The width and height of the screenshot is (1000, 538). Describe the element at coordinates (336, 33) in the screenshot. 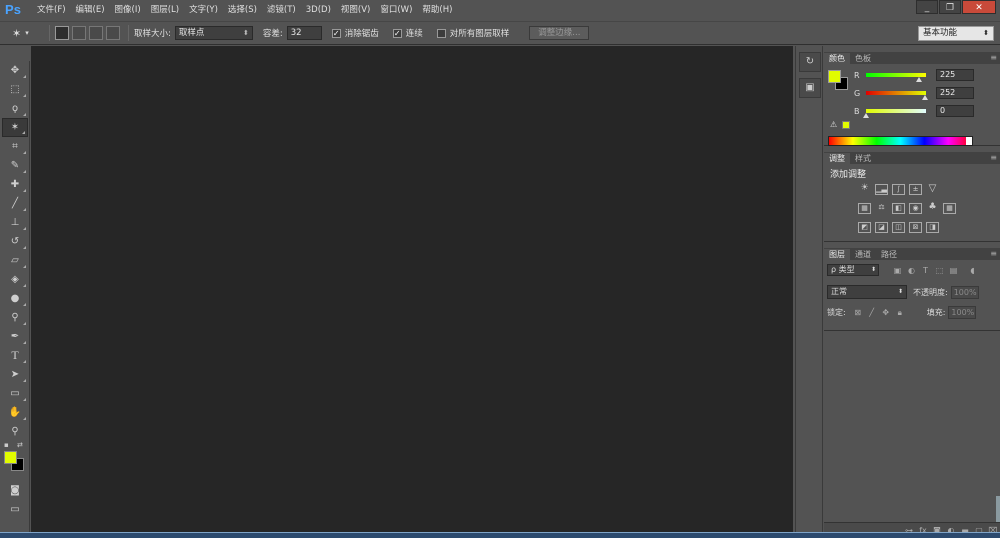

I see `antialias-checkbox: ✓` at that location.